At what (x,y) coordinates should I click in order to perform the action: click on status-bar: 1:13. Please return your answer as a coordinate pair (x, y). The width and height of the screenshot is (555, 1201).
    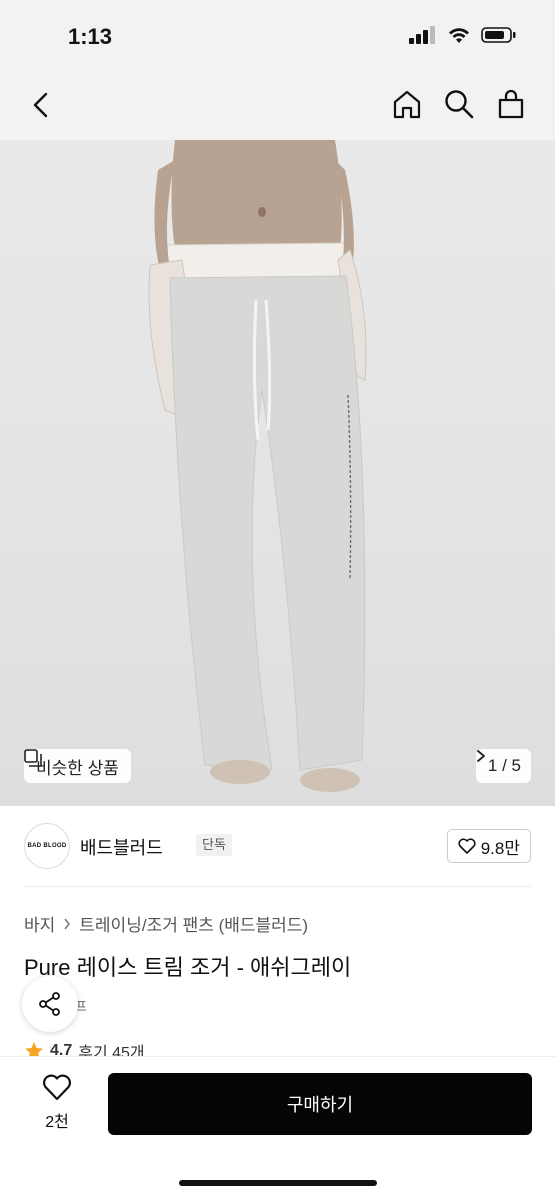
    Looking at the image, I should click on (277, 35).